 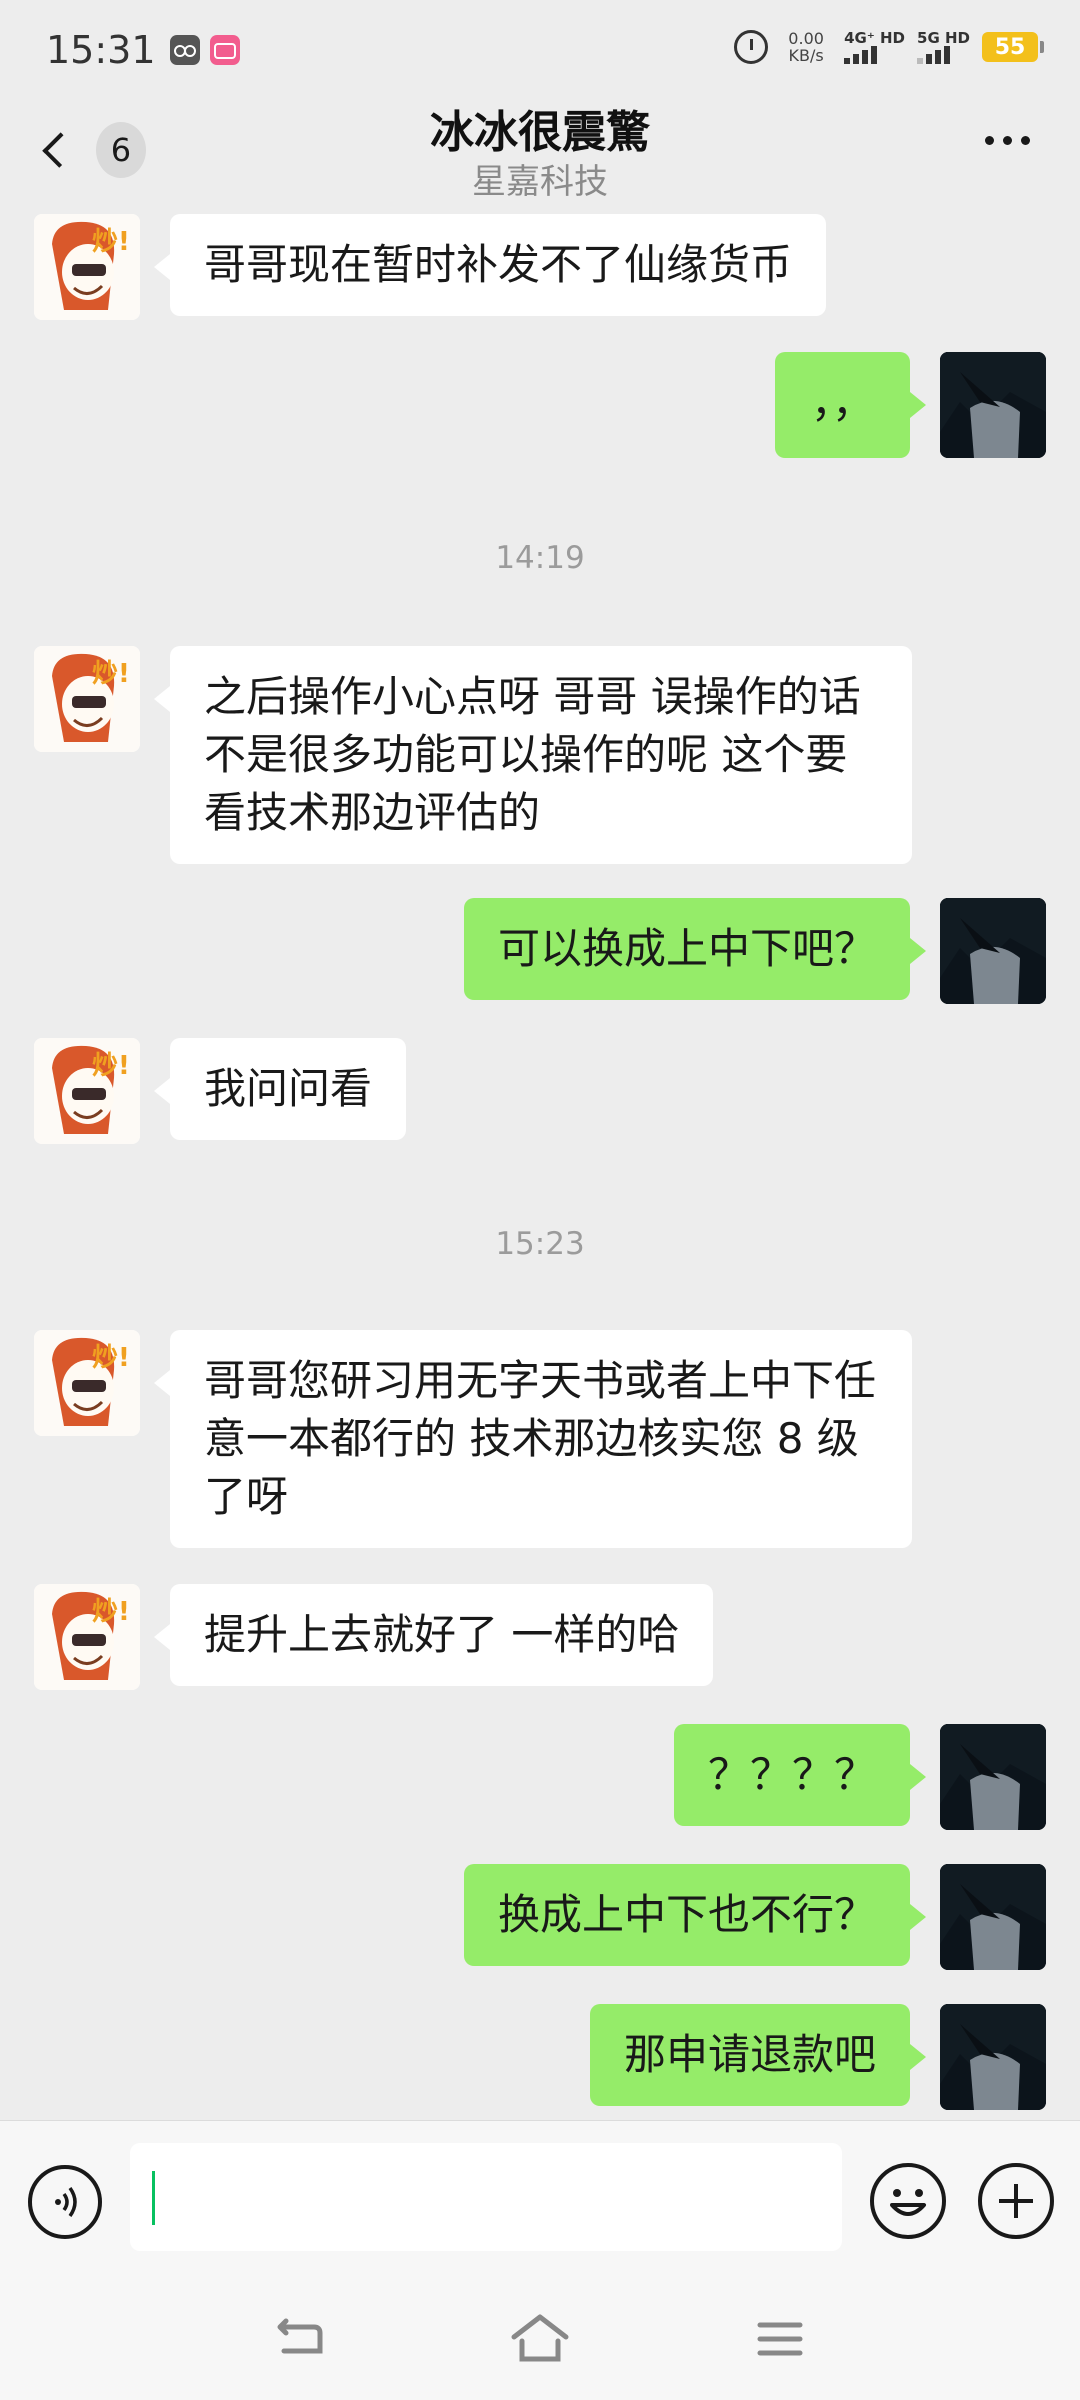 I want to click on input-bar, so click(x=540, y=2200).